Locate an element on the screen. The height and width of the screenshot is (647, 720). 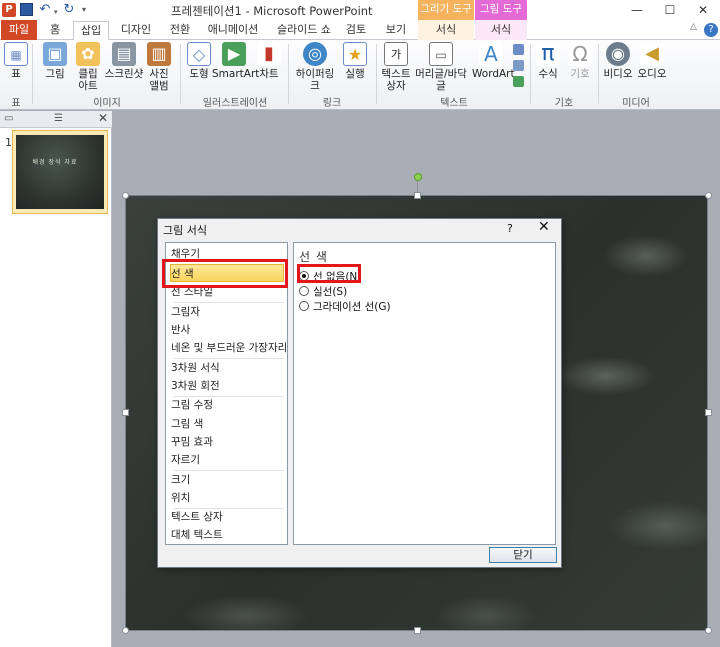
equation-button: π 수식 is located at coordinates (548, 61).